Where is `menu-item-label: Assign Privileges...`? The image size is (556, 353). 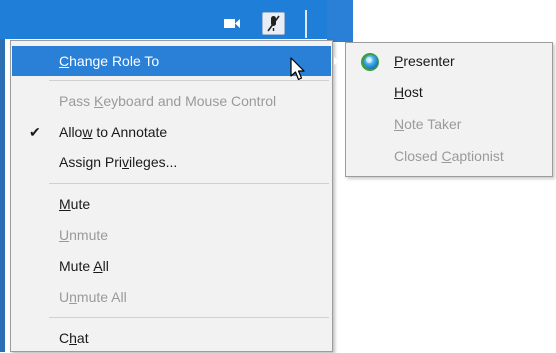
menu-item-label: Assign Privileges... is located at coordinates (118, 162).